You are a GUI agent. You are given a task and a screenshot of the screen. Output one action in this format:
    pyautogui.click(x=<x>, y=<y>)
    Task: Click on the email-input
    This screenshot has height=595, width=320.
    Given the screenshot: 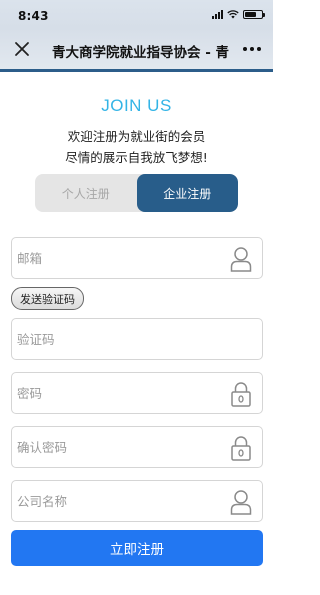 What is the action you would take?
    pyautogui.click(x=117, y=258)
    